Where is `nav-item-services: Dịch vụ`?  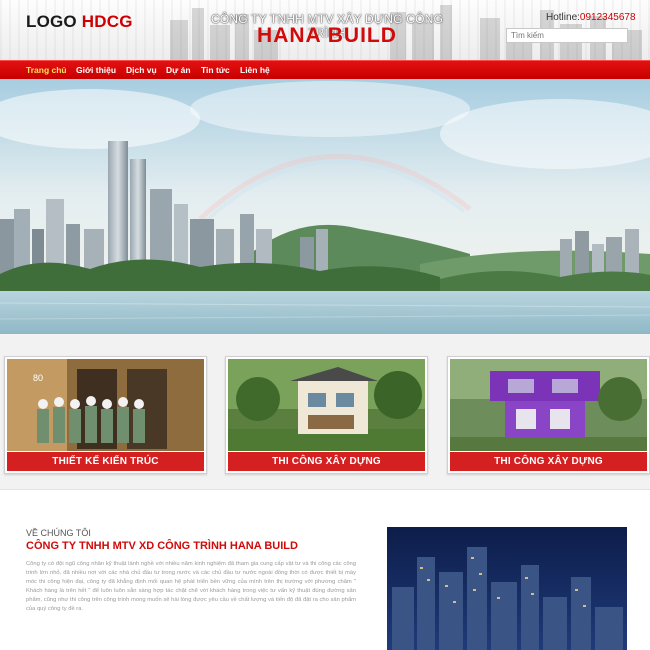
nav-item-services: Dịch vụ is located at coordinates (141, 70).